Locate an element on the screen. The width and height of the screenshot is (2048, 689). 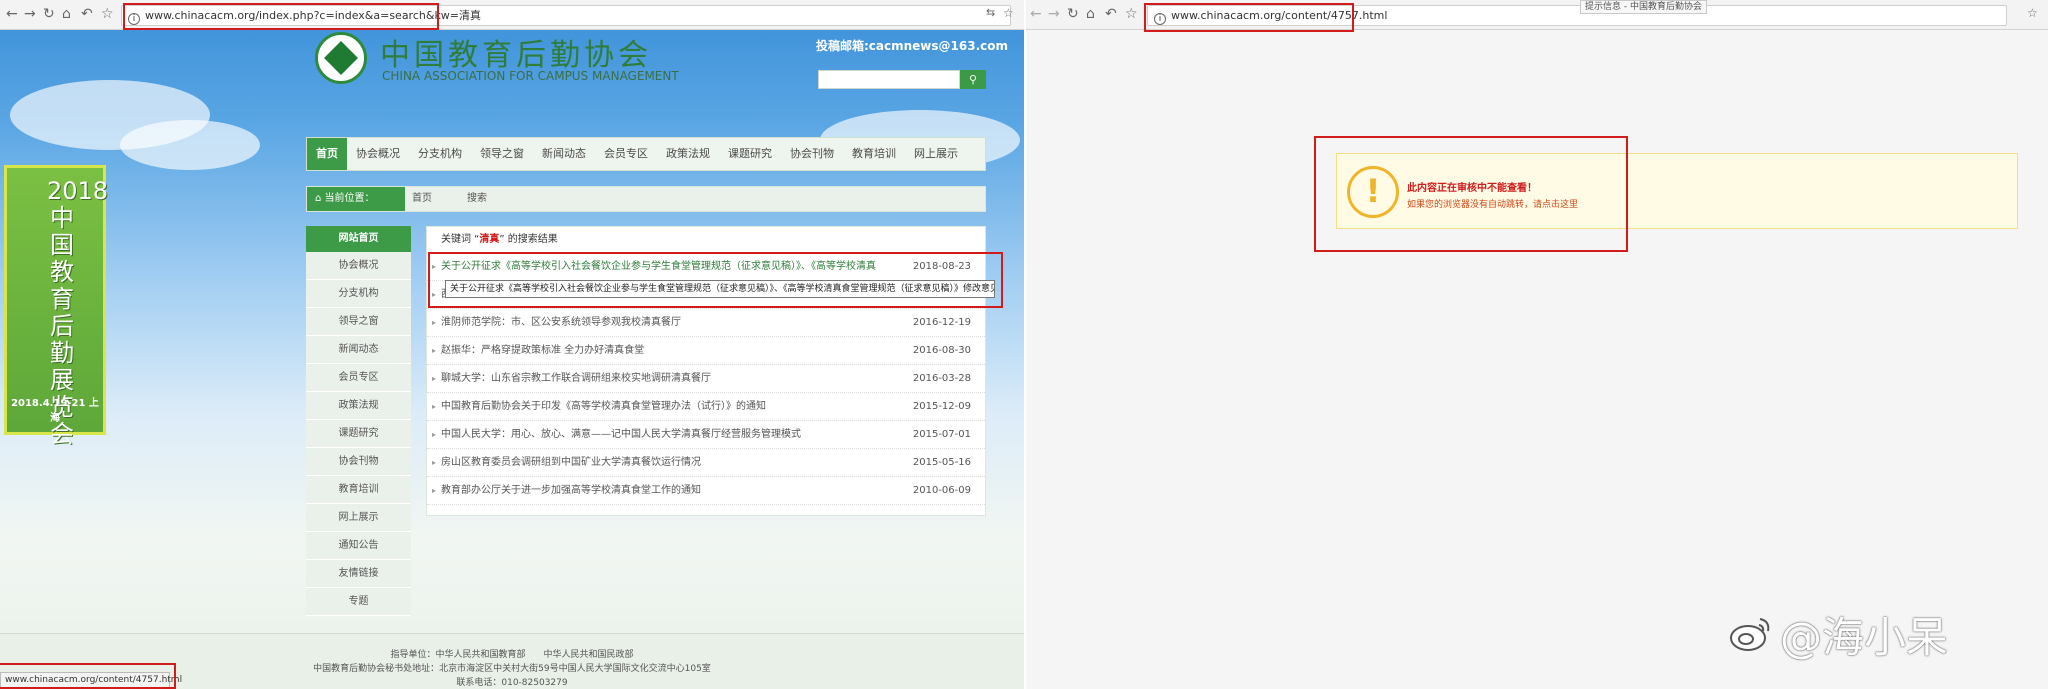
sidebar-item: 分支机构 is located at coordinates (358, 294).